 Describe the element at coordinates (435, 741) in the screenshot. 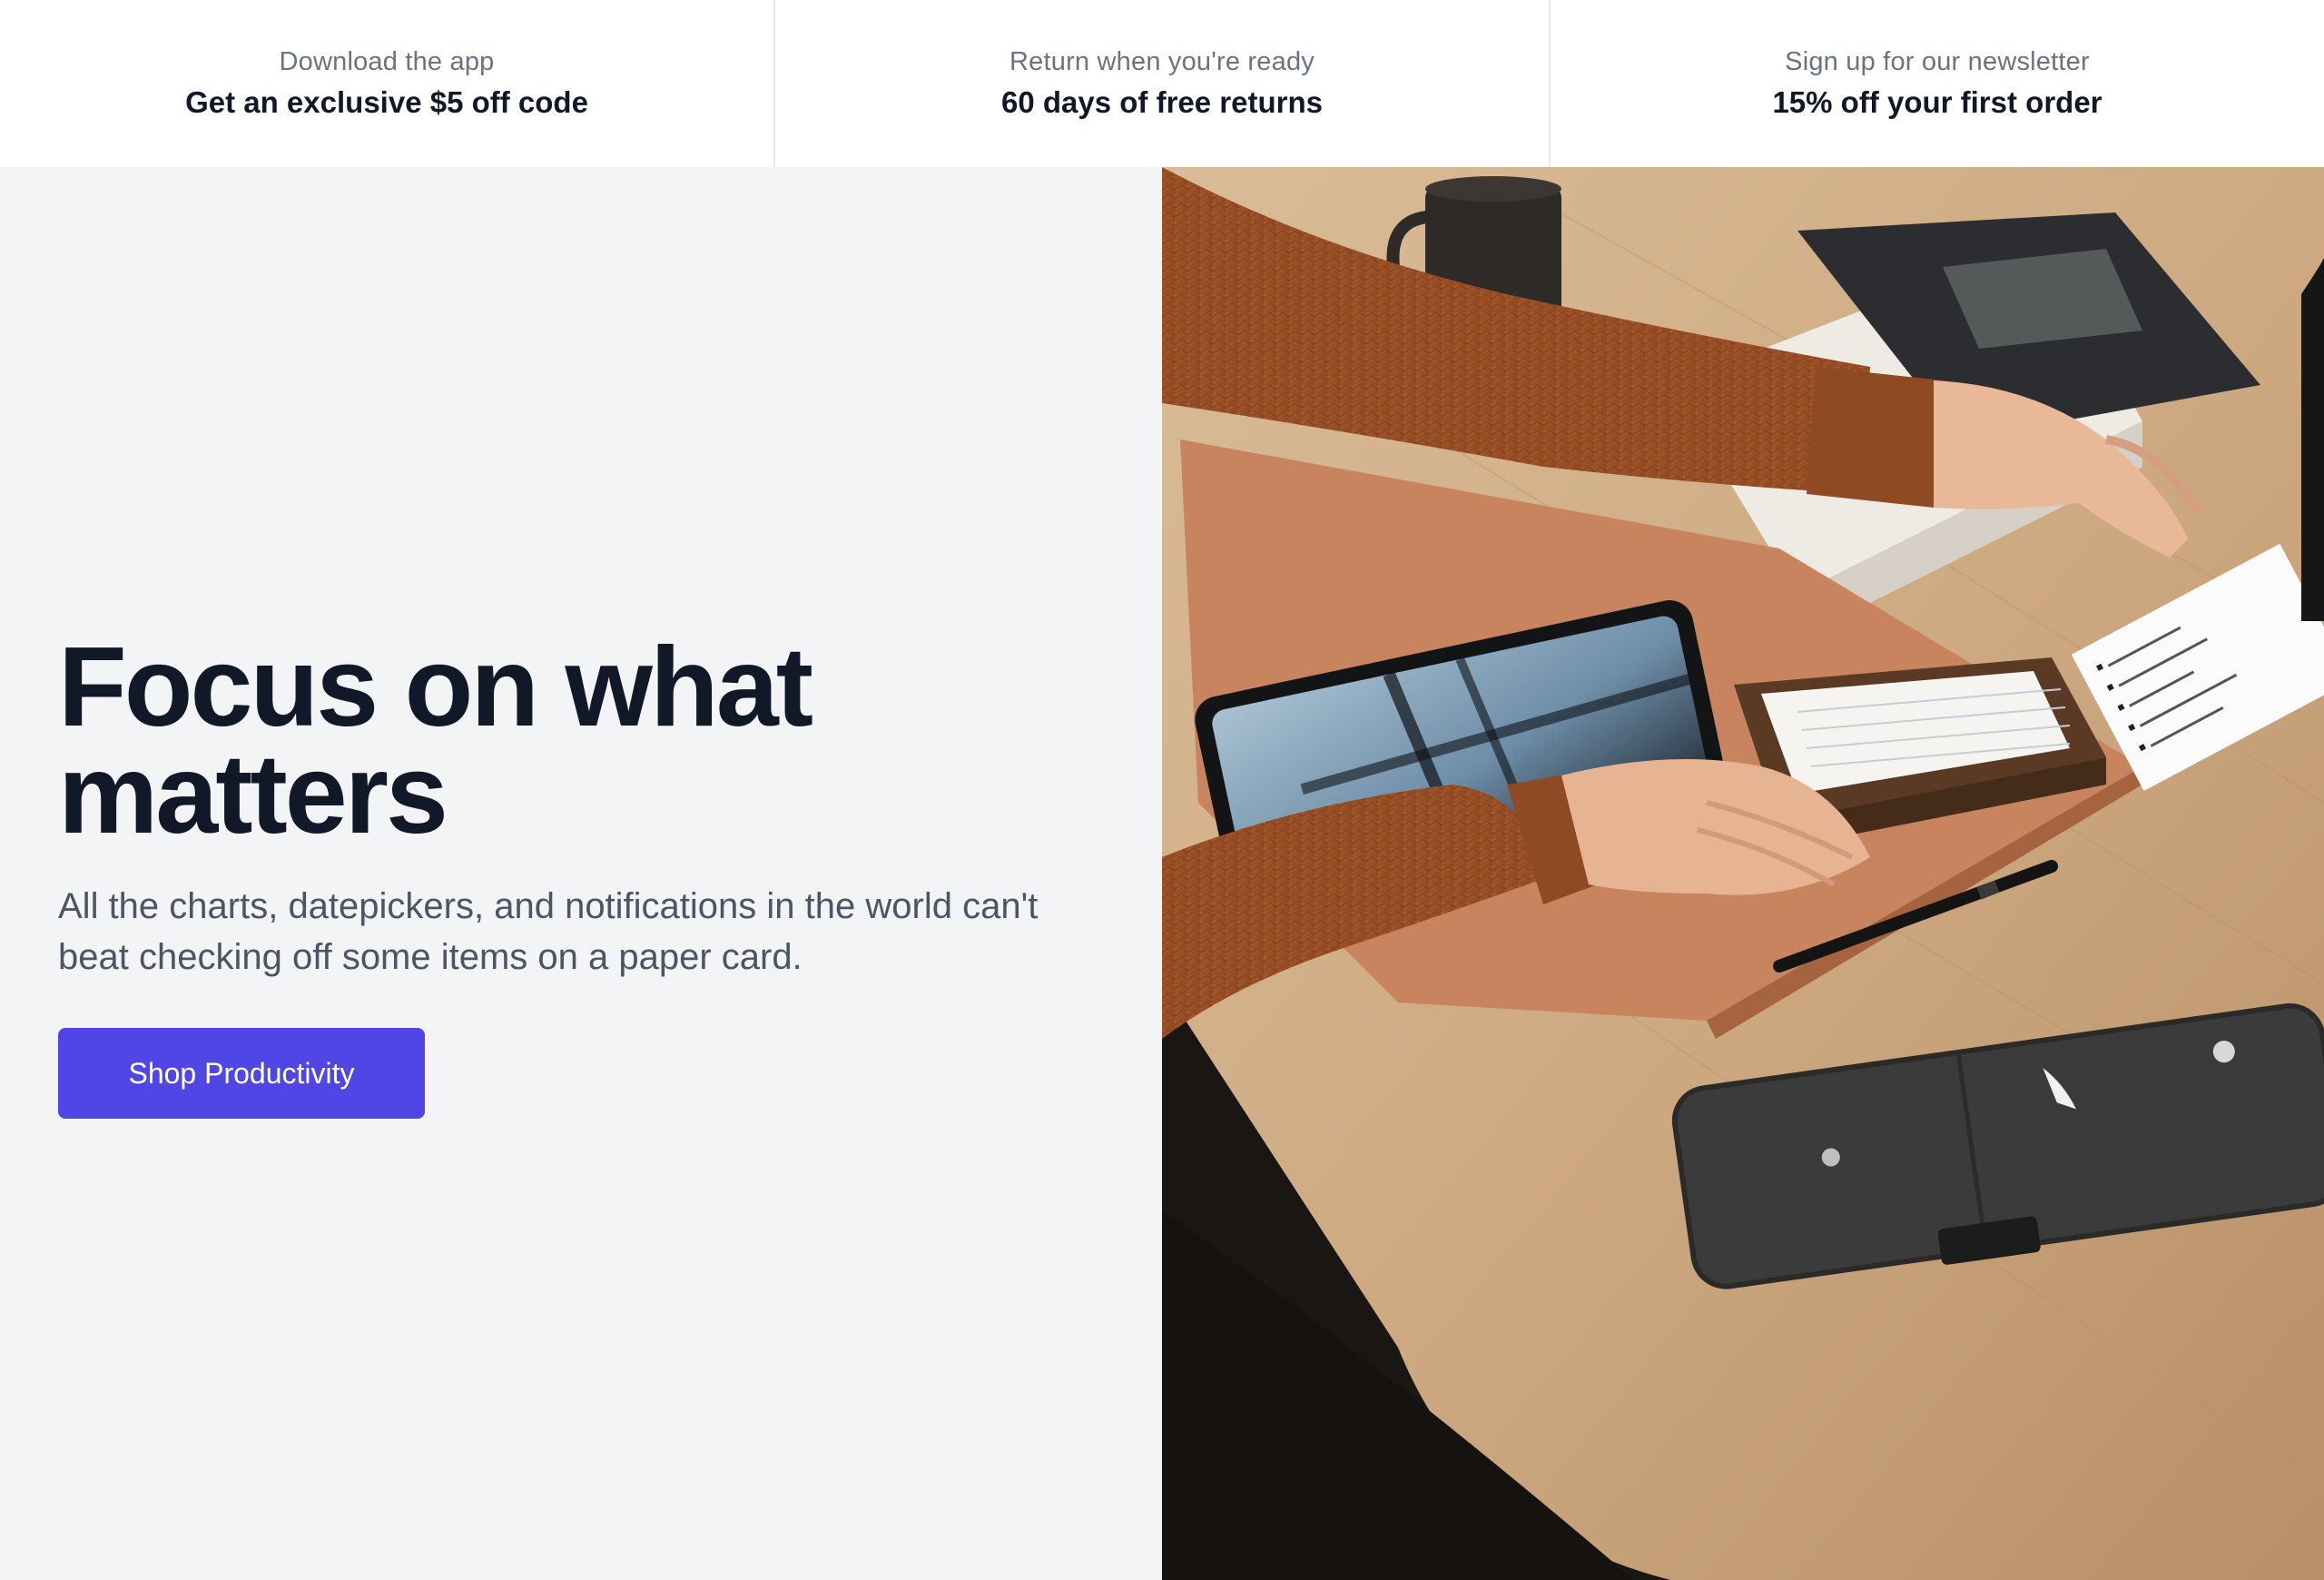

I see `hero-title: Focus on what matters` at that location.